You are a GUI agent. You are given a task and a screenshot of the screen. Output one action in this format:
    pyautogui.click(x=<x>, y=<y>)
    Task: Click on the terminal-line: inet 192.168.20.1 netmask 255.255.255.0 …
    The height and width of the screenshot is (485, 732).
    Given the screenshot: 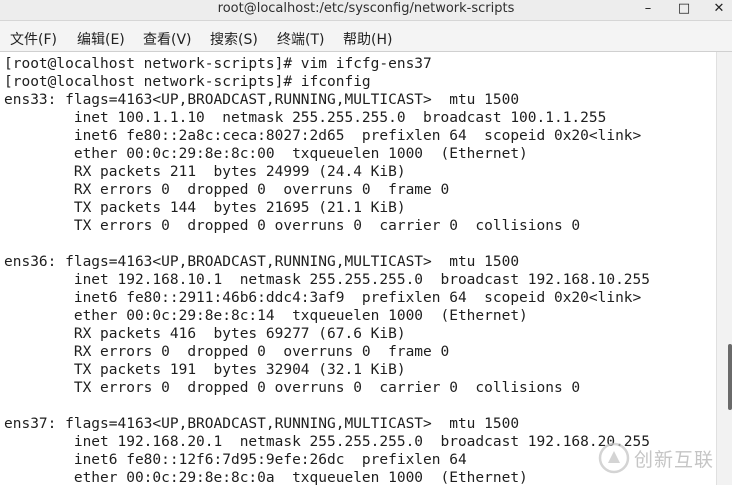 What is the action you would take?
    pyautogui.click(x=327, y=442)
    